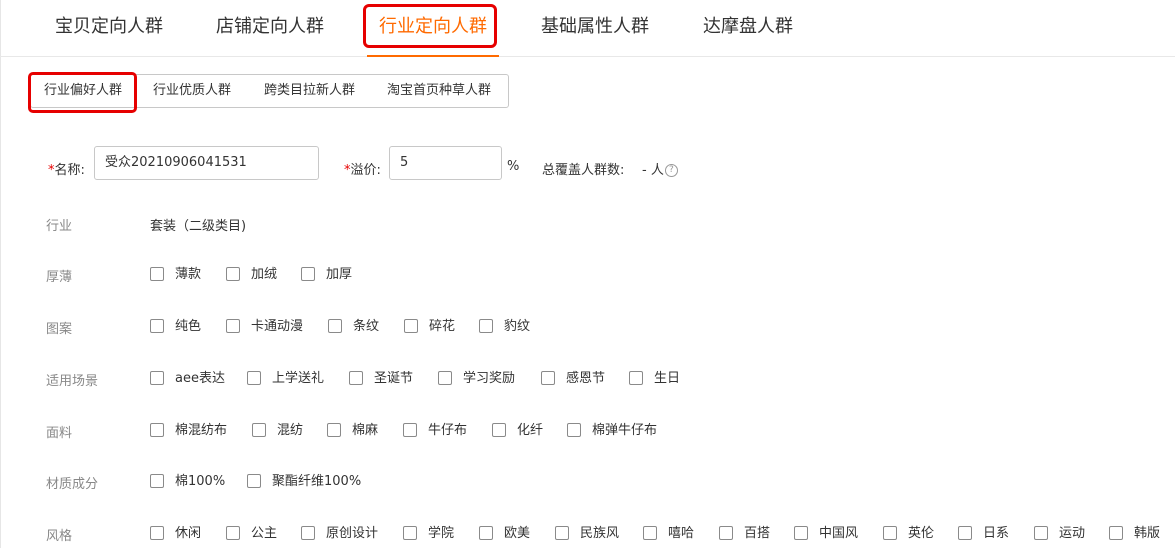 Image resolution: width=1175 pixels, height=548 pixels. What do you see at coordinates (595, 28) in the screenshot?
I see `tab-basic-attribute-audience: 基础属性人群` at bounding box center [595, 28].